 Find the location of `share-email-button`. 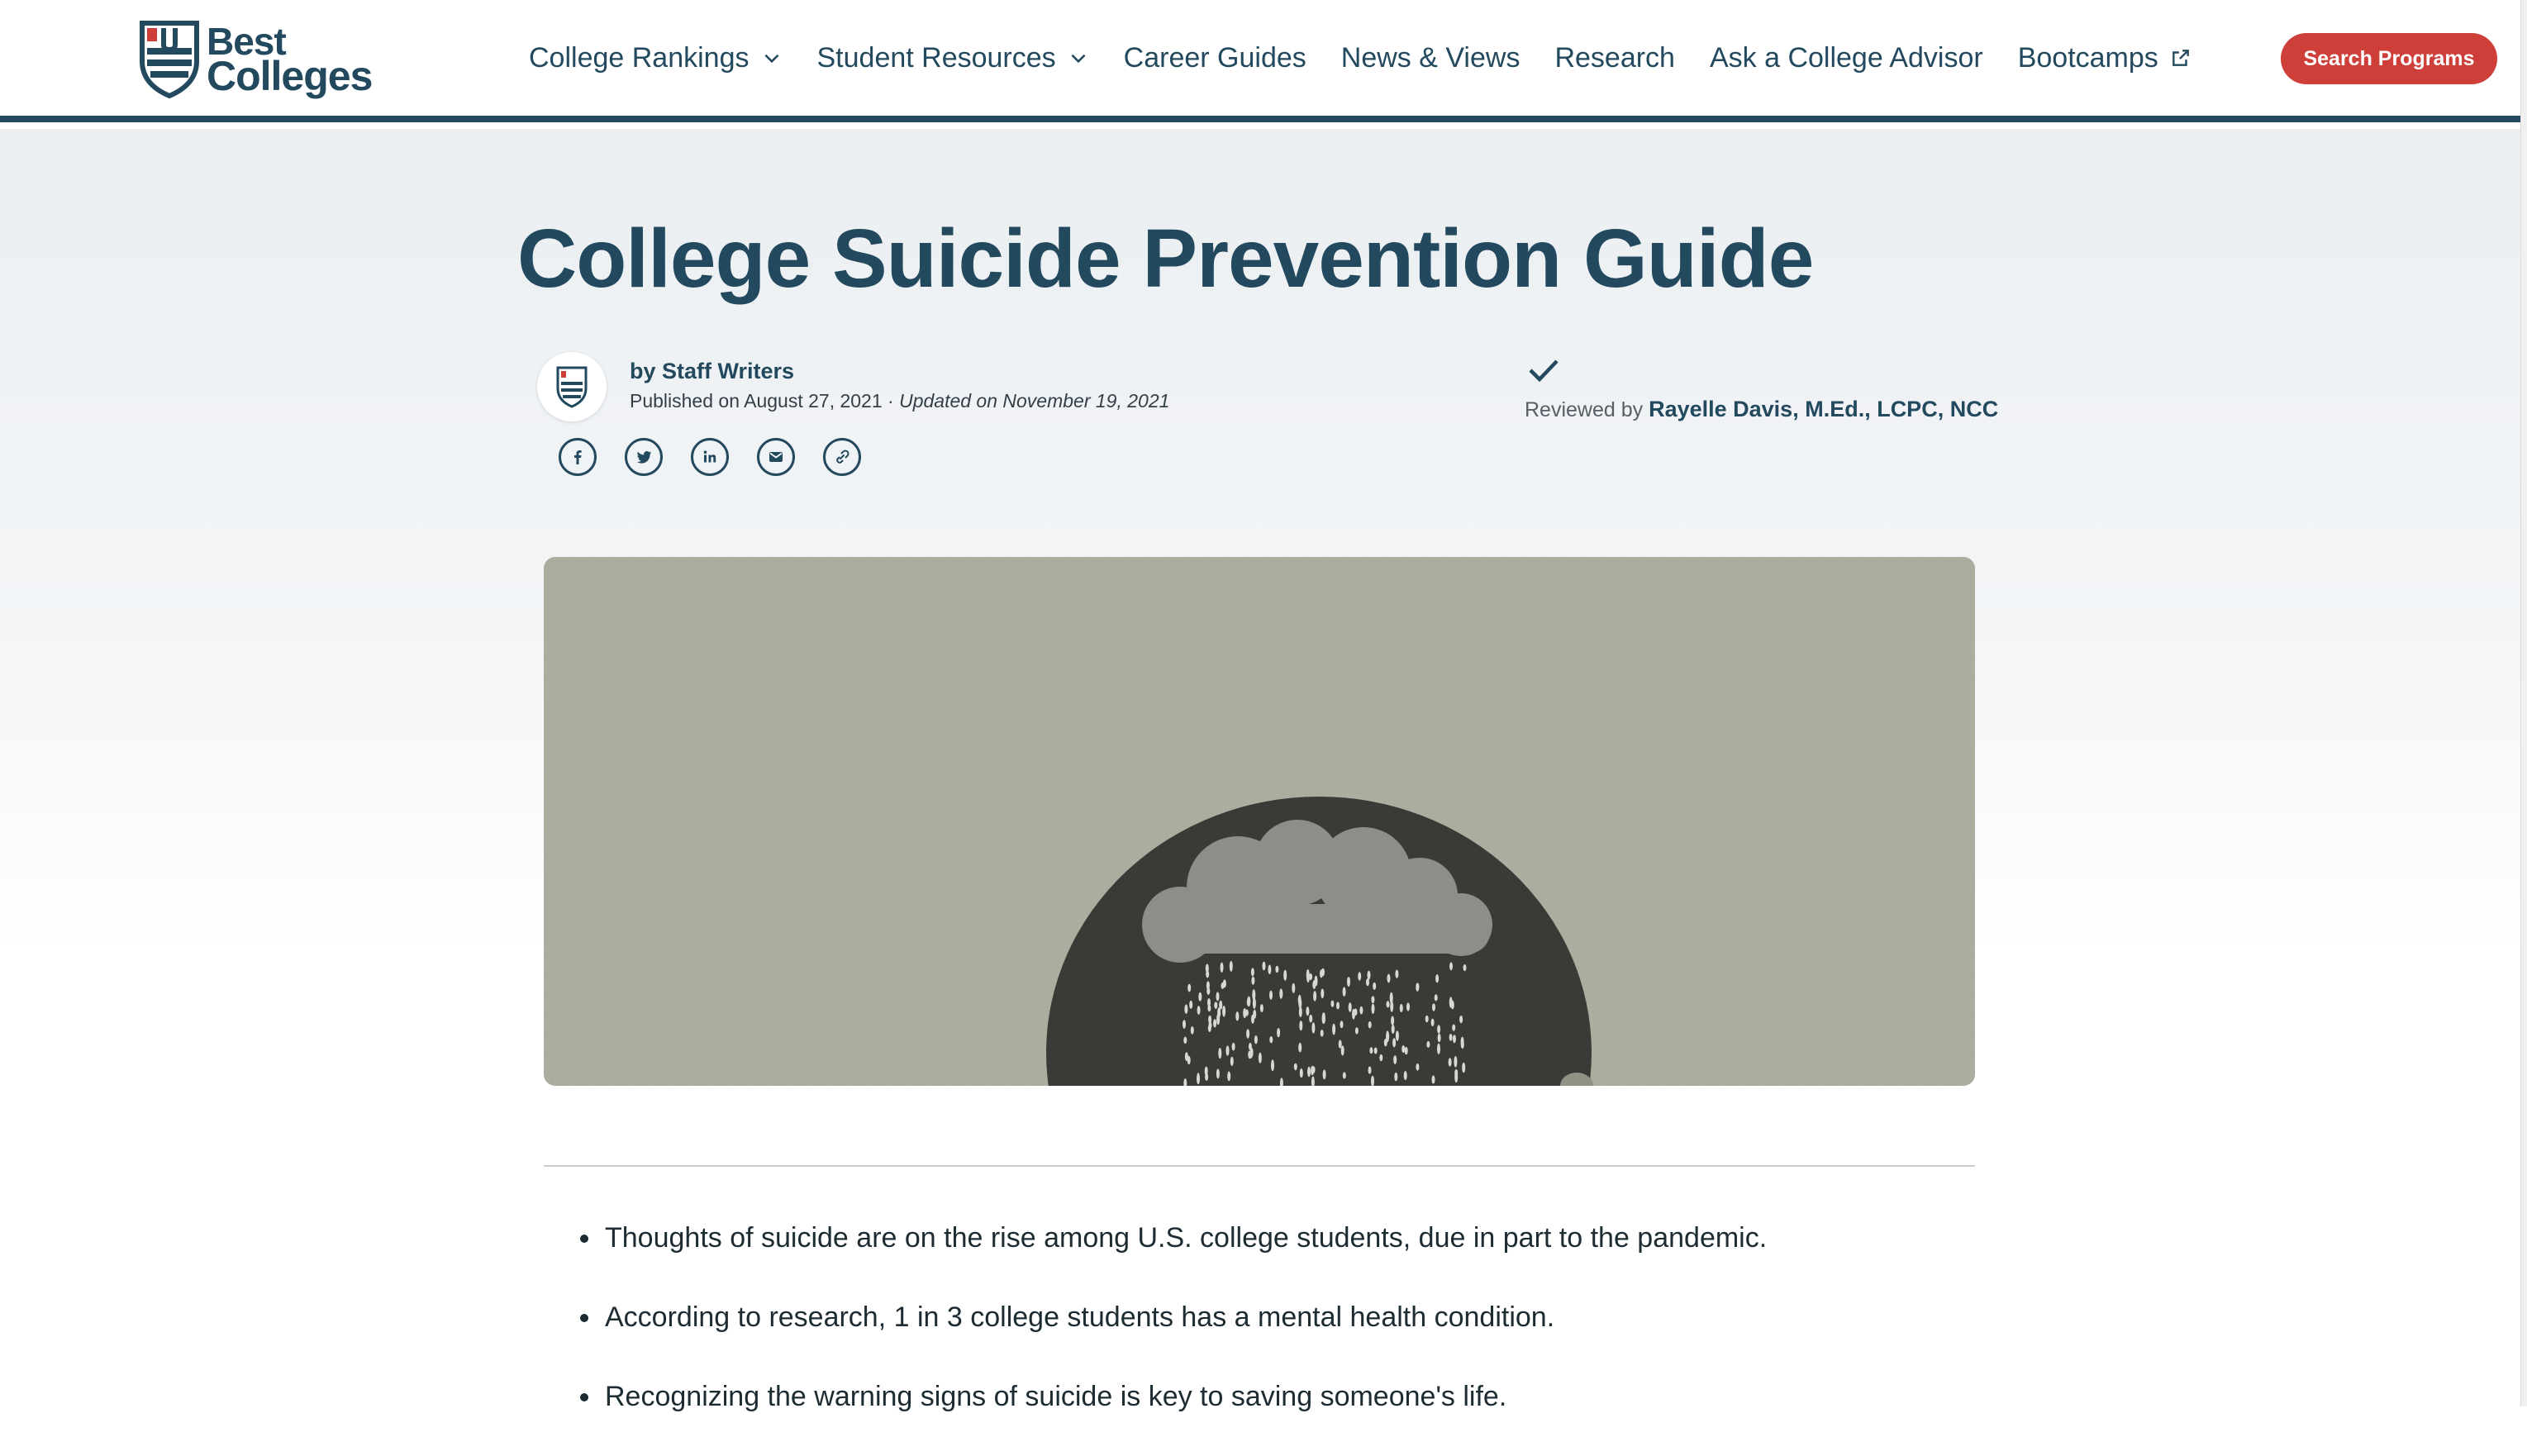

share-email-button is located at coordinates (776, 457).